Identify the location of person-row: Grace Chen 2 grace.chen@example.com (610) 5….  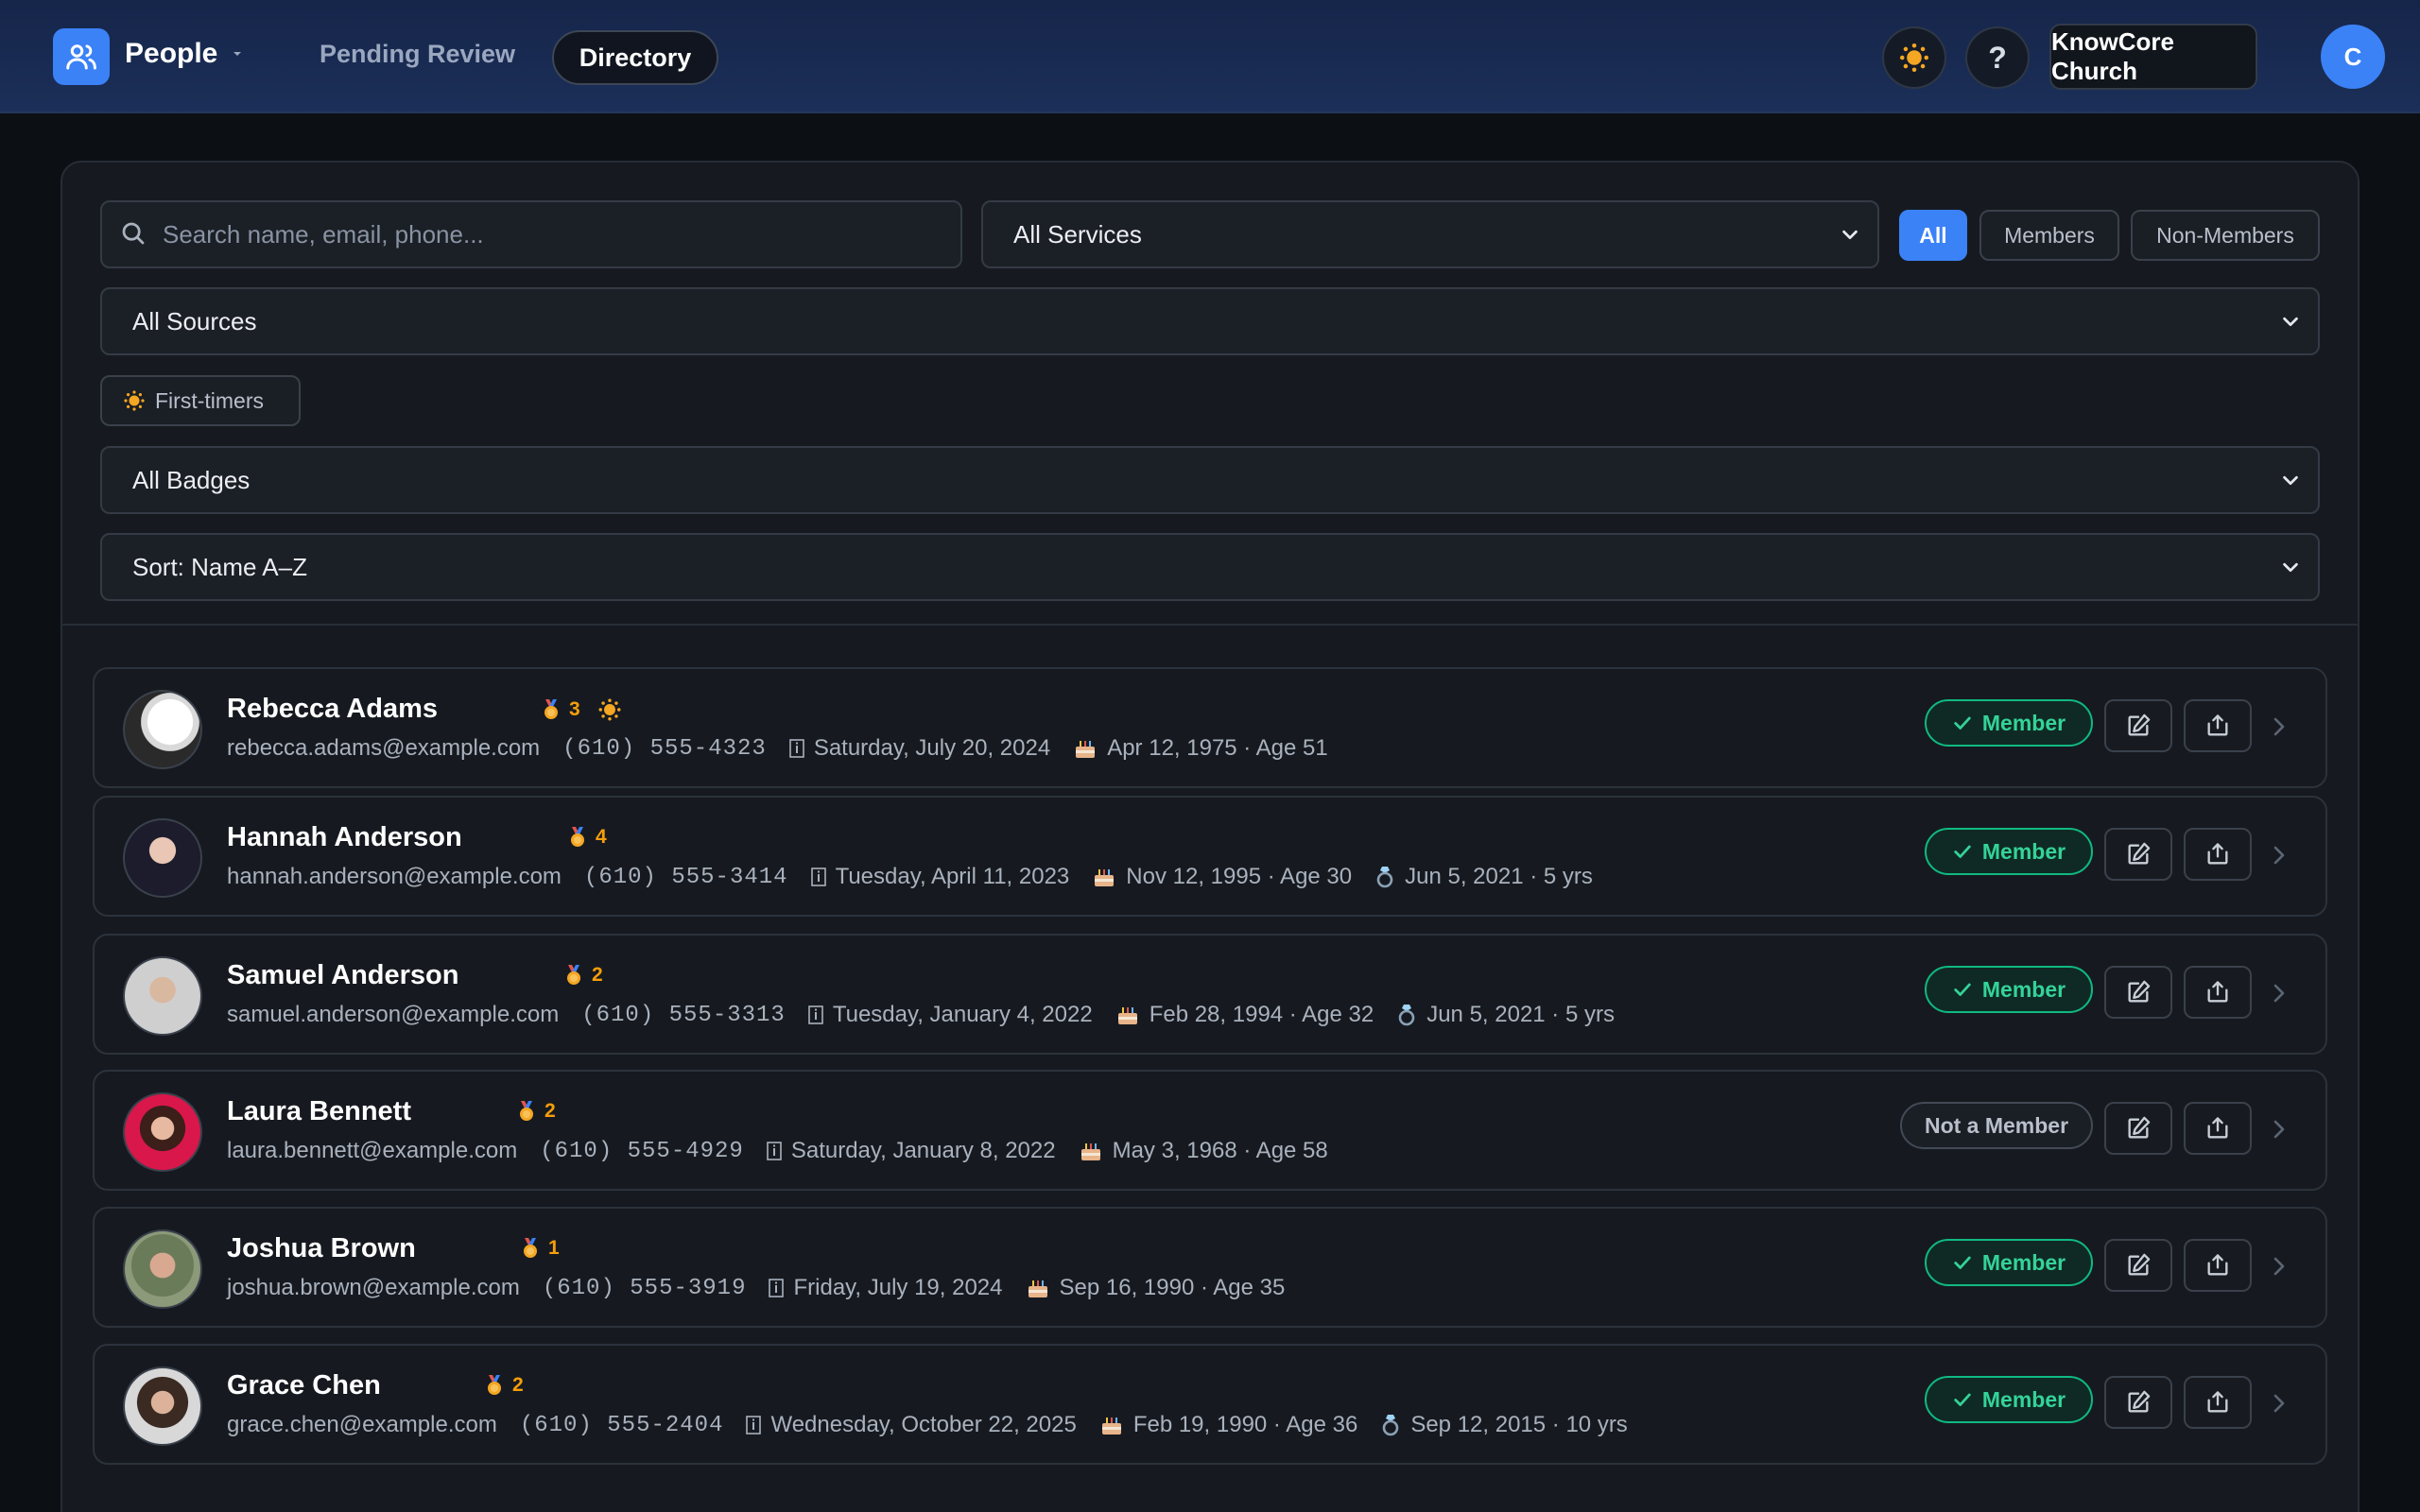
(1210, 1404).